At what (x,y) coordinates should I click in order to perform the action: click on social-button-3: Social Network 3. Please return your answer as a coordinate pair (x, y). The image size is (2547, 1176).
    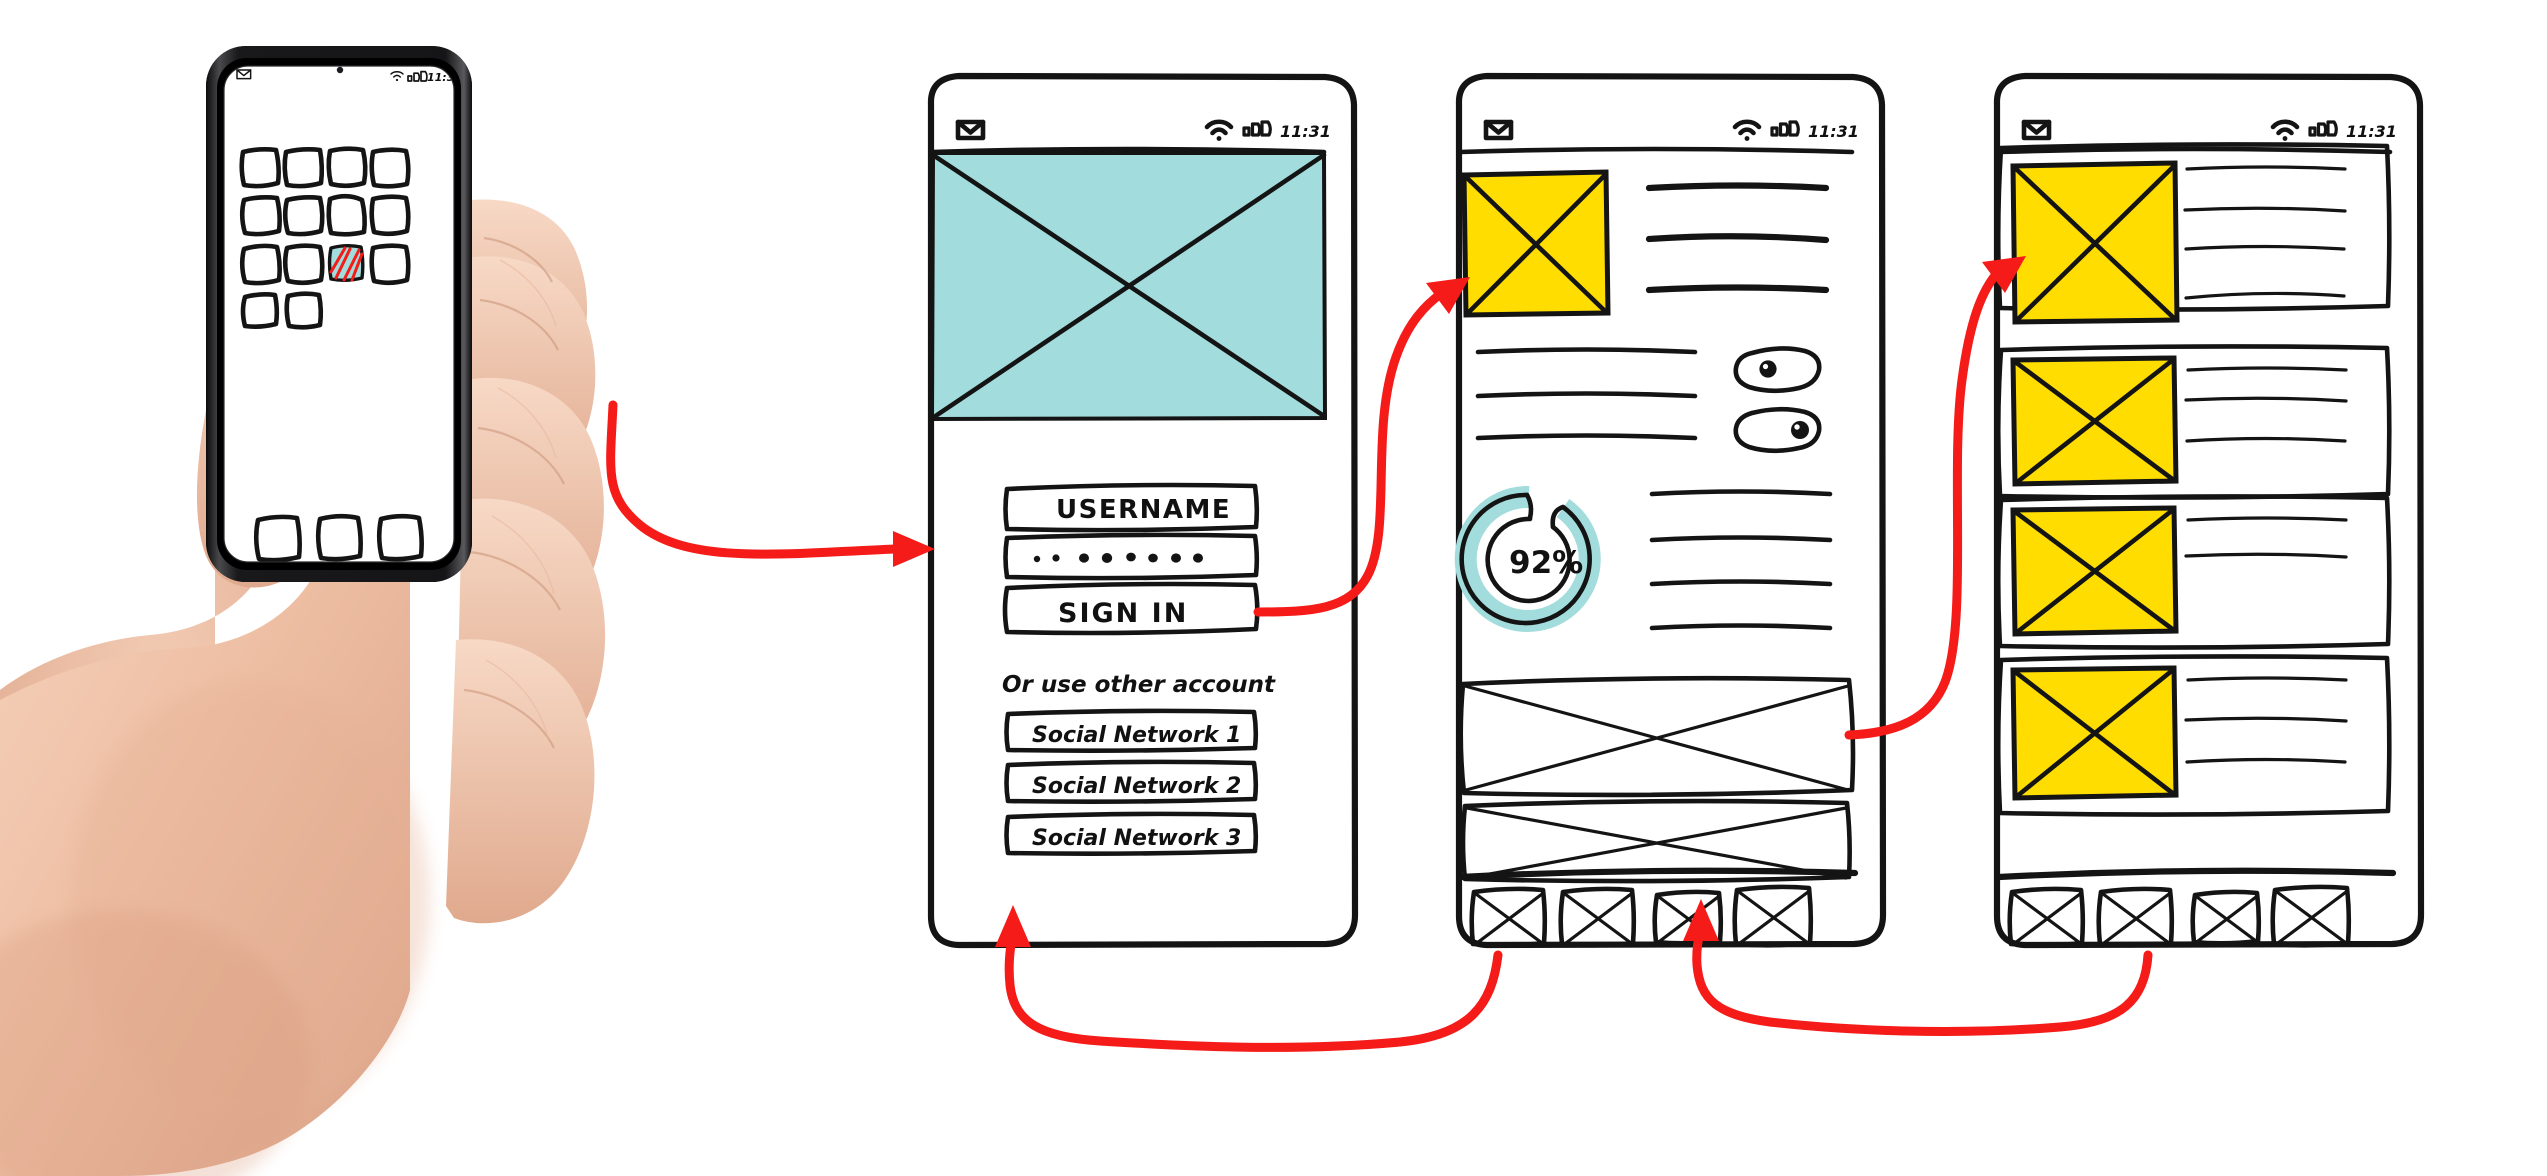
    Looking at the image, I should click on (1131, 833).